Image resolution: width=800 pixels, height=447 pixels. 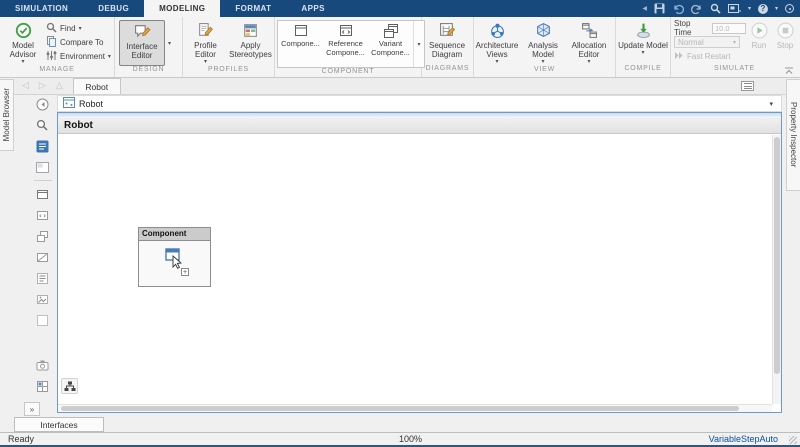 What do you see at coordinates (43, 125) in the screenshot?
I see `zoom-icon` at bounding box center [43, 125].